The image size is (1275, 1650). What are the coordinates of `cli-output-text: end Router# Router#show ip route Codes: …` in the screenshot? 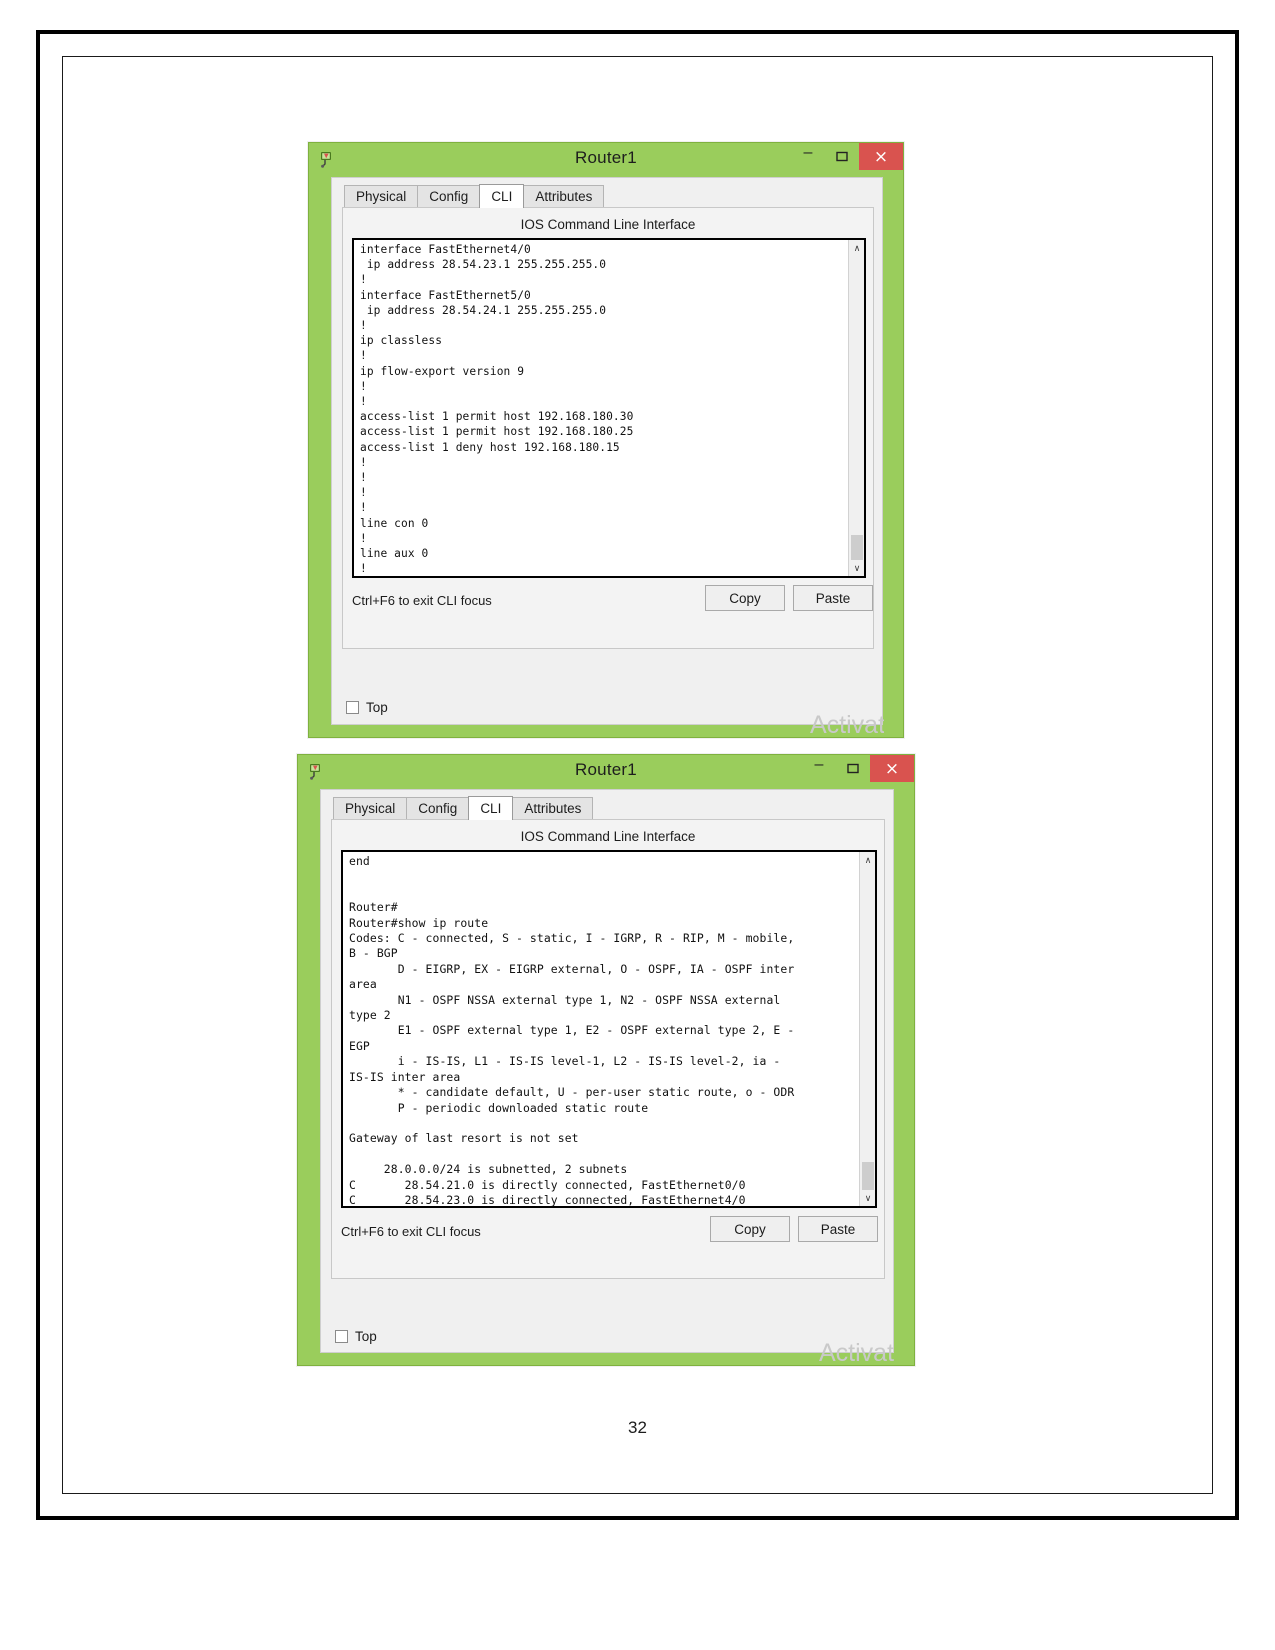 It's located at (603, 1030).